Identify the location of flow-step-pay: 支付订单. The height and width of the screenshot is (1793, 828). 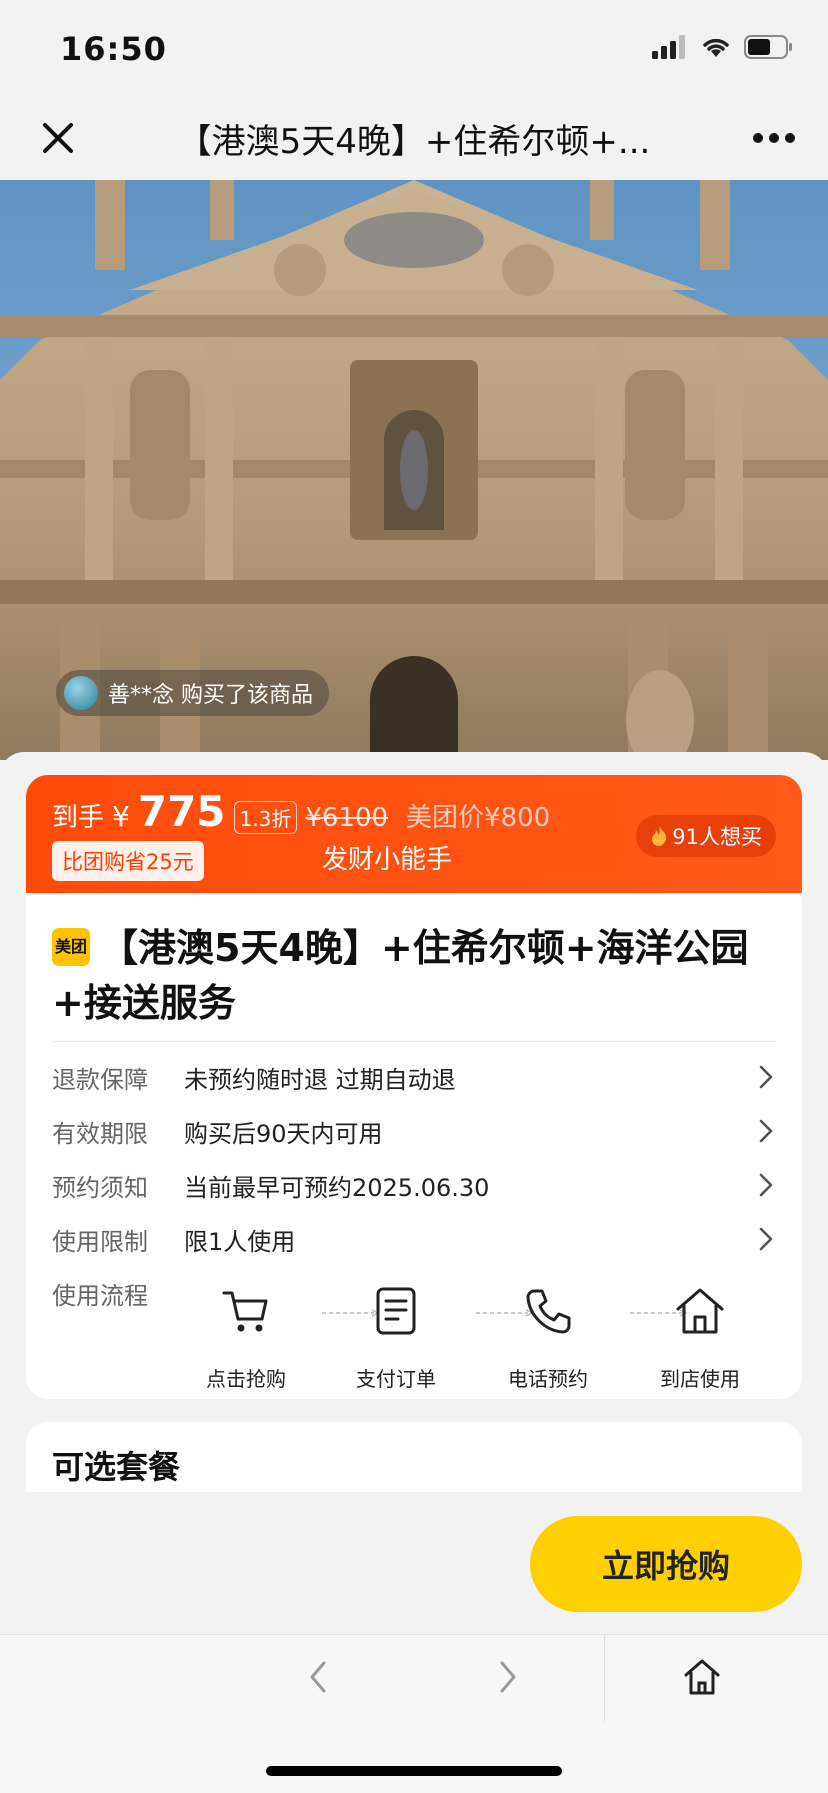
(396, 1337).